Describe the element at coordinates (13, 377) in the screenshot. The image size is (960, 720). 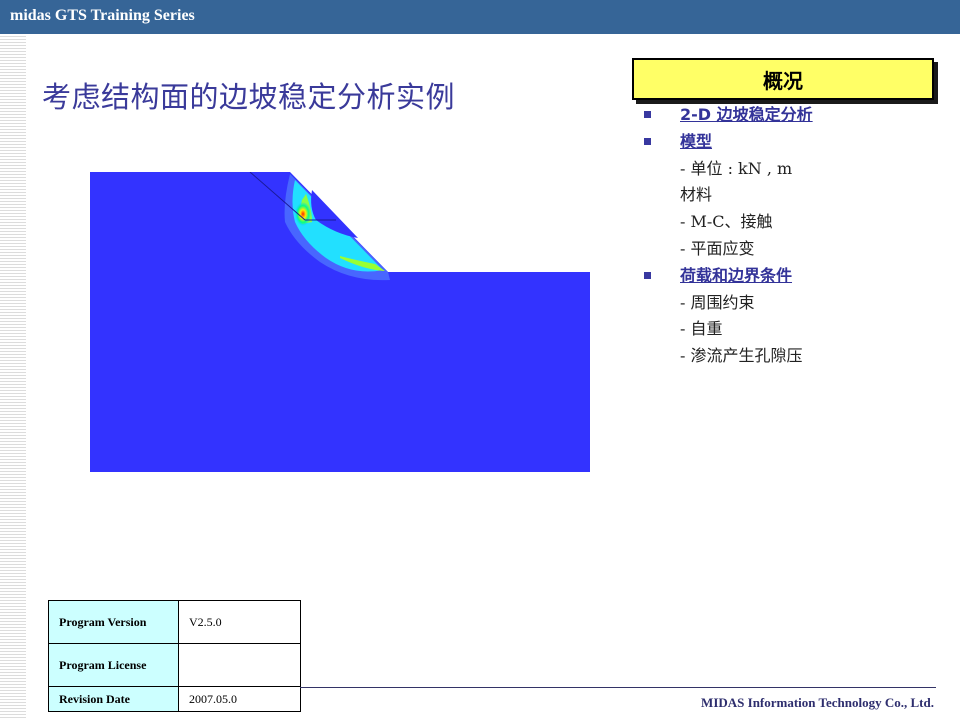
I see `decorative-stripes` at that location.